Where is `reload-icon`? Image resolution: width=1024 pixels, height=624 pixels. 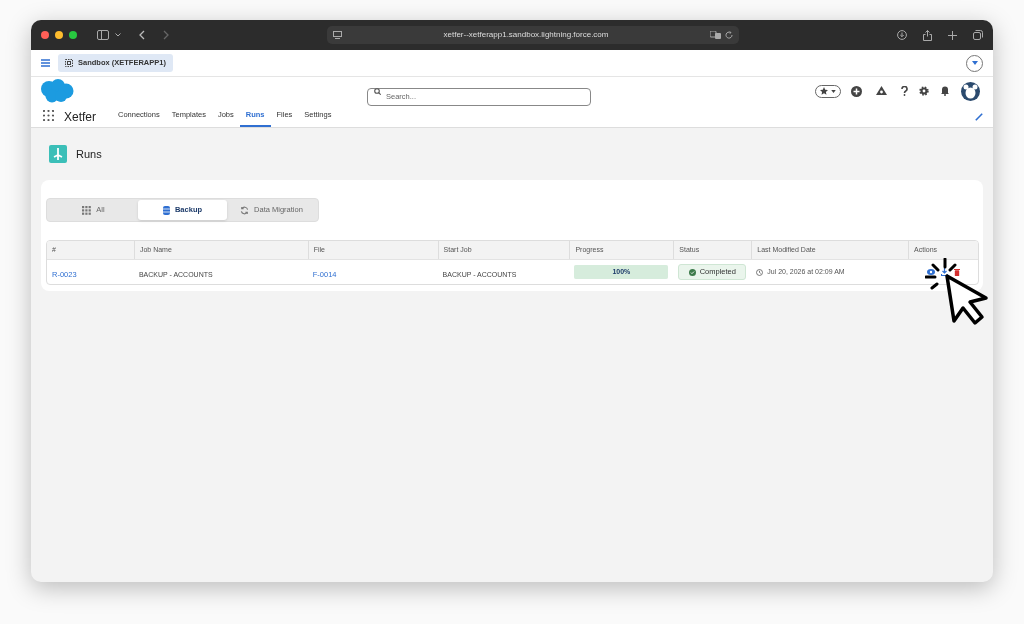 reload-icon is located at coordinates (729, 35).